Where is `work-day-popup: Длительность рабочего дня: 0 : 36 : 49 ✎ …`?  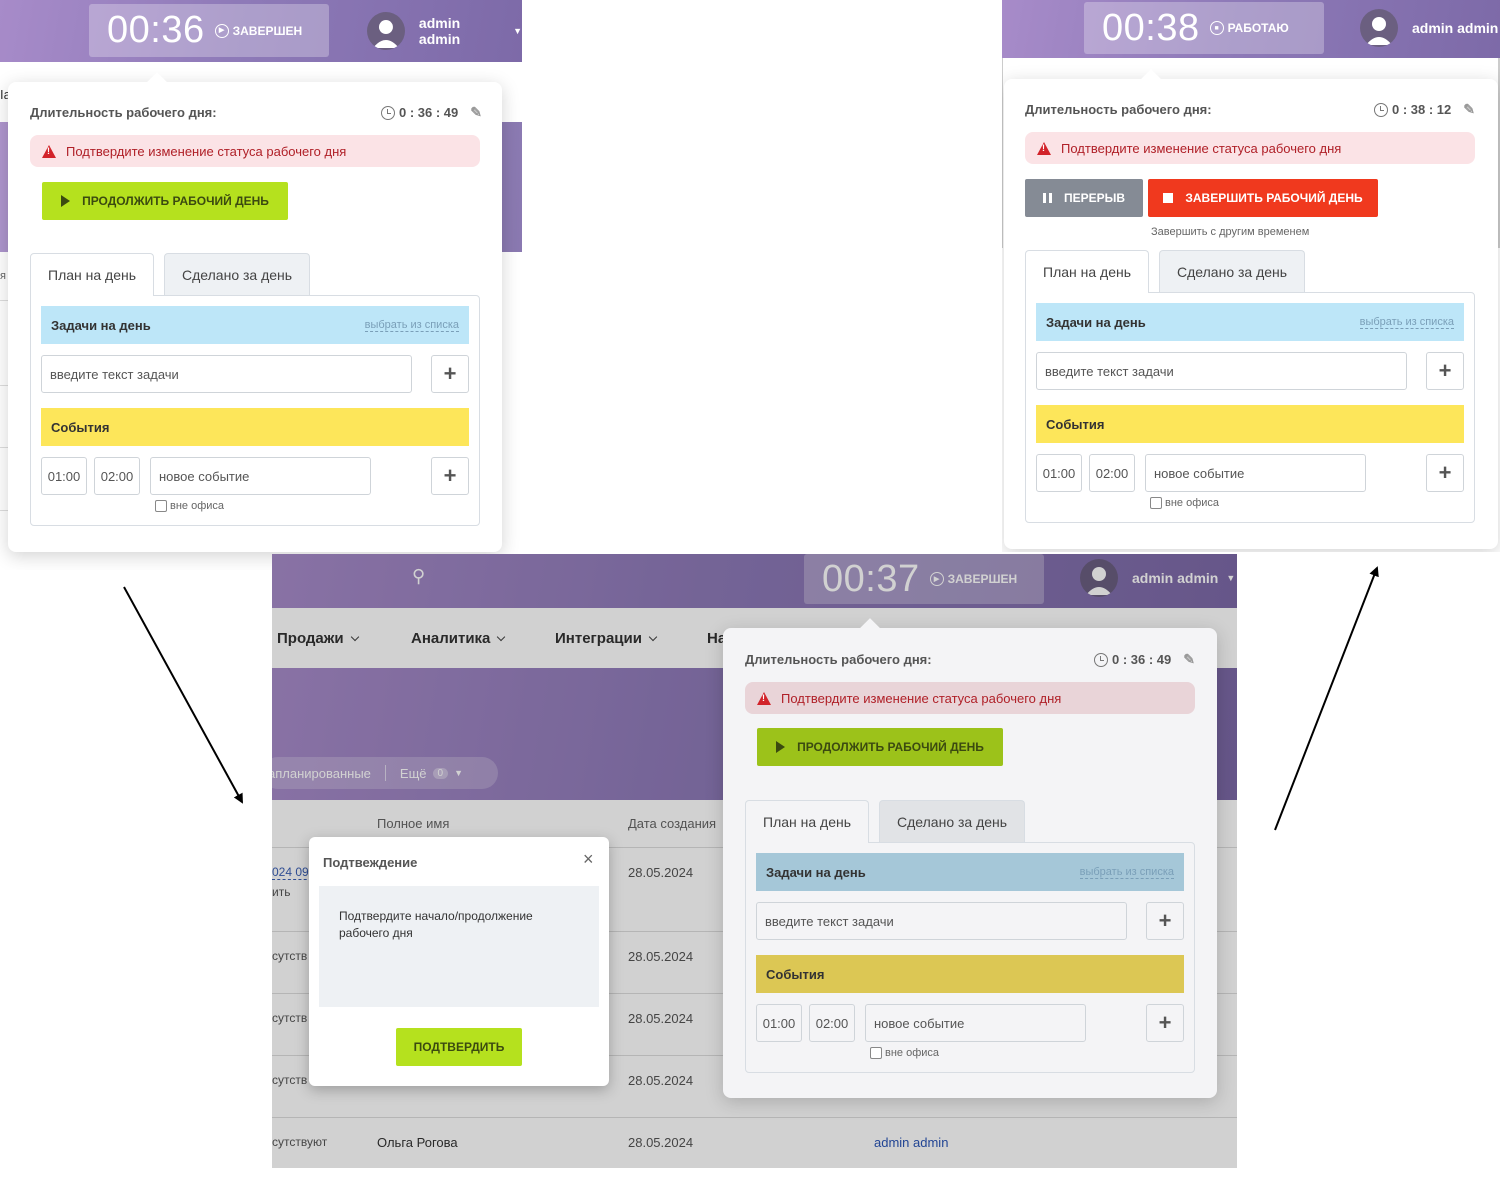 work-day-popup: Длительность рабочего дня: 0 : 36 : 49 ✎ … is located at coordinates (255, 312).